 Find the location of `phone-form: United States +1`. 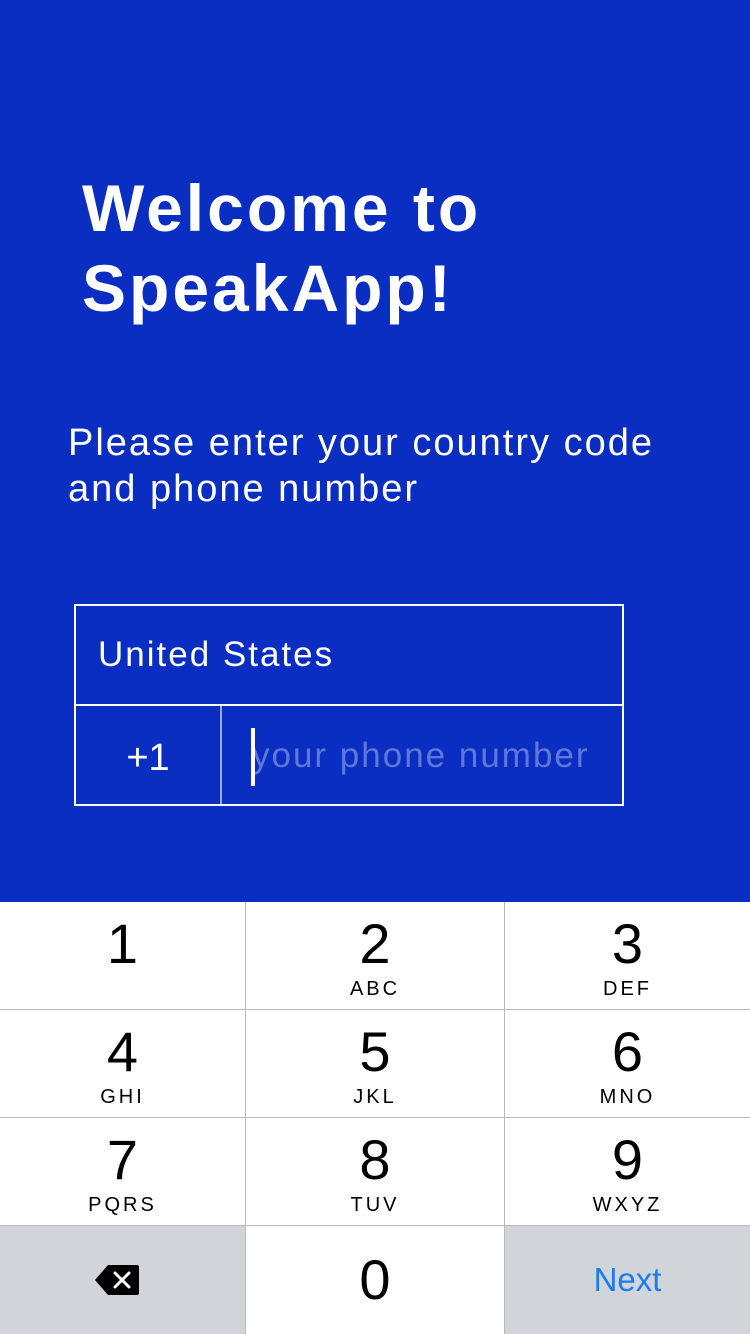

phone-form: United States +1 is located at coordinates (349, 705).